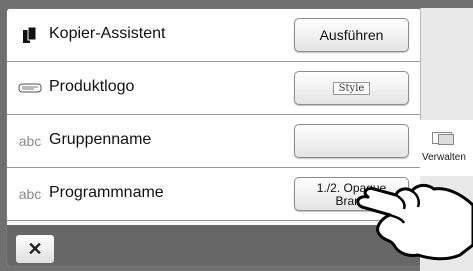 The width and height of the screenshot is (473, 271). I want to click on copy-assistant-icon, so click(30, 35).